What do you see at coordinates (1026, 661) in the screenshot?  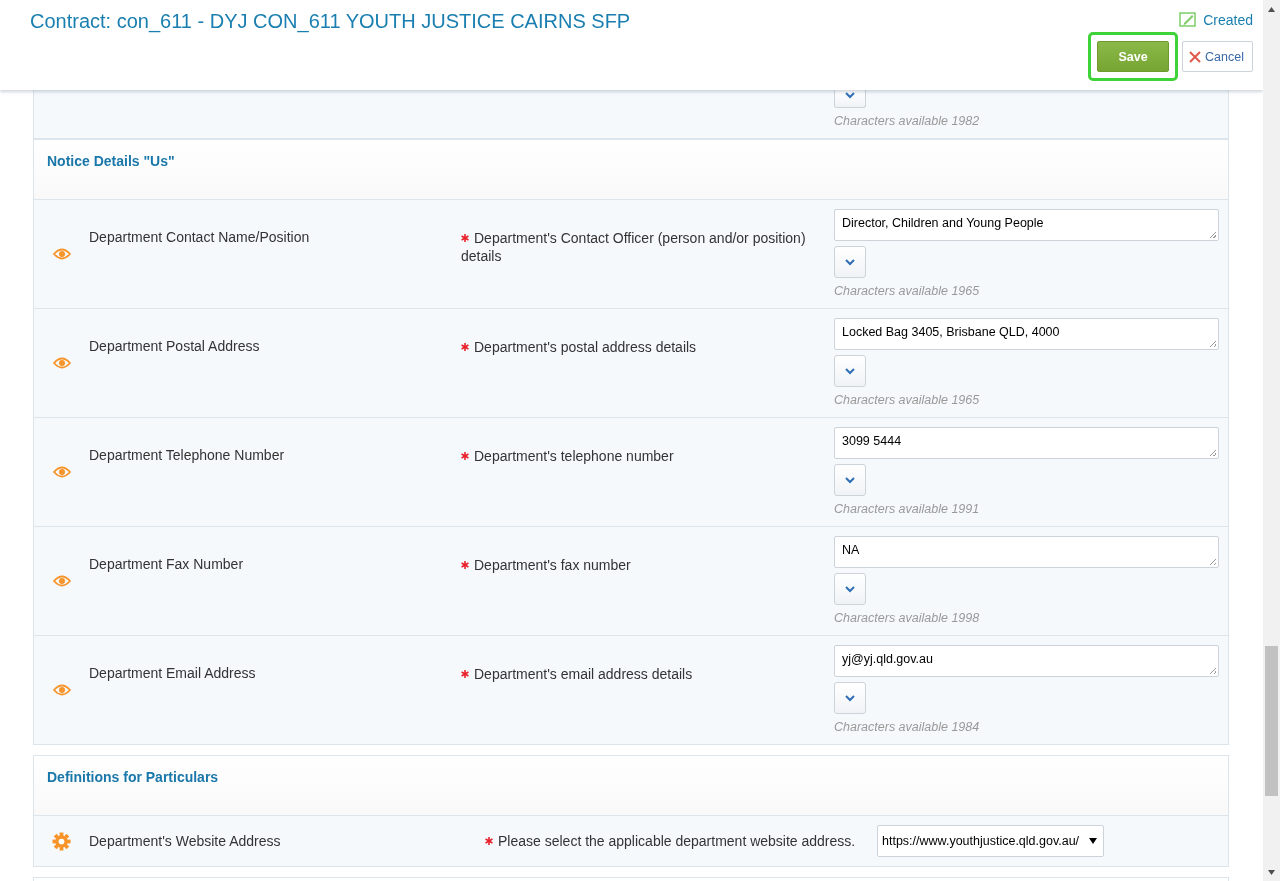 I see `text-area: yj@yj.qld.gov.au` at bounding box center [1026, 661].